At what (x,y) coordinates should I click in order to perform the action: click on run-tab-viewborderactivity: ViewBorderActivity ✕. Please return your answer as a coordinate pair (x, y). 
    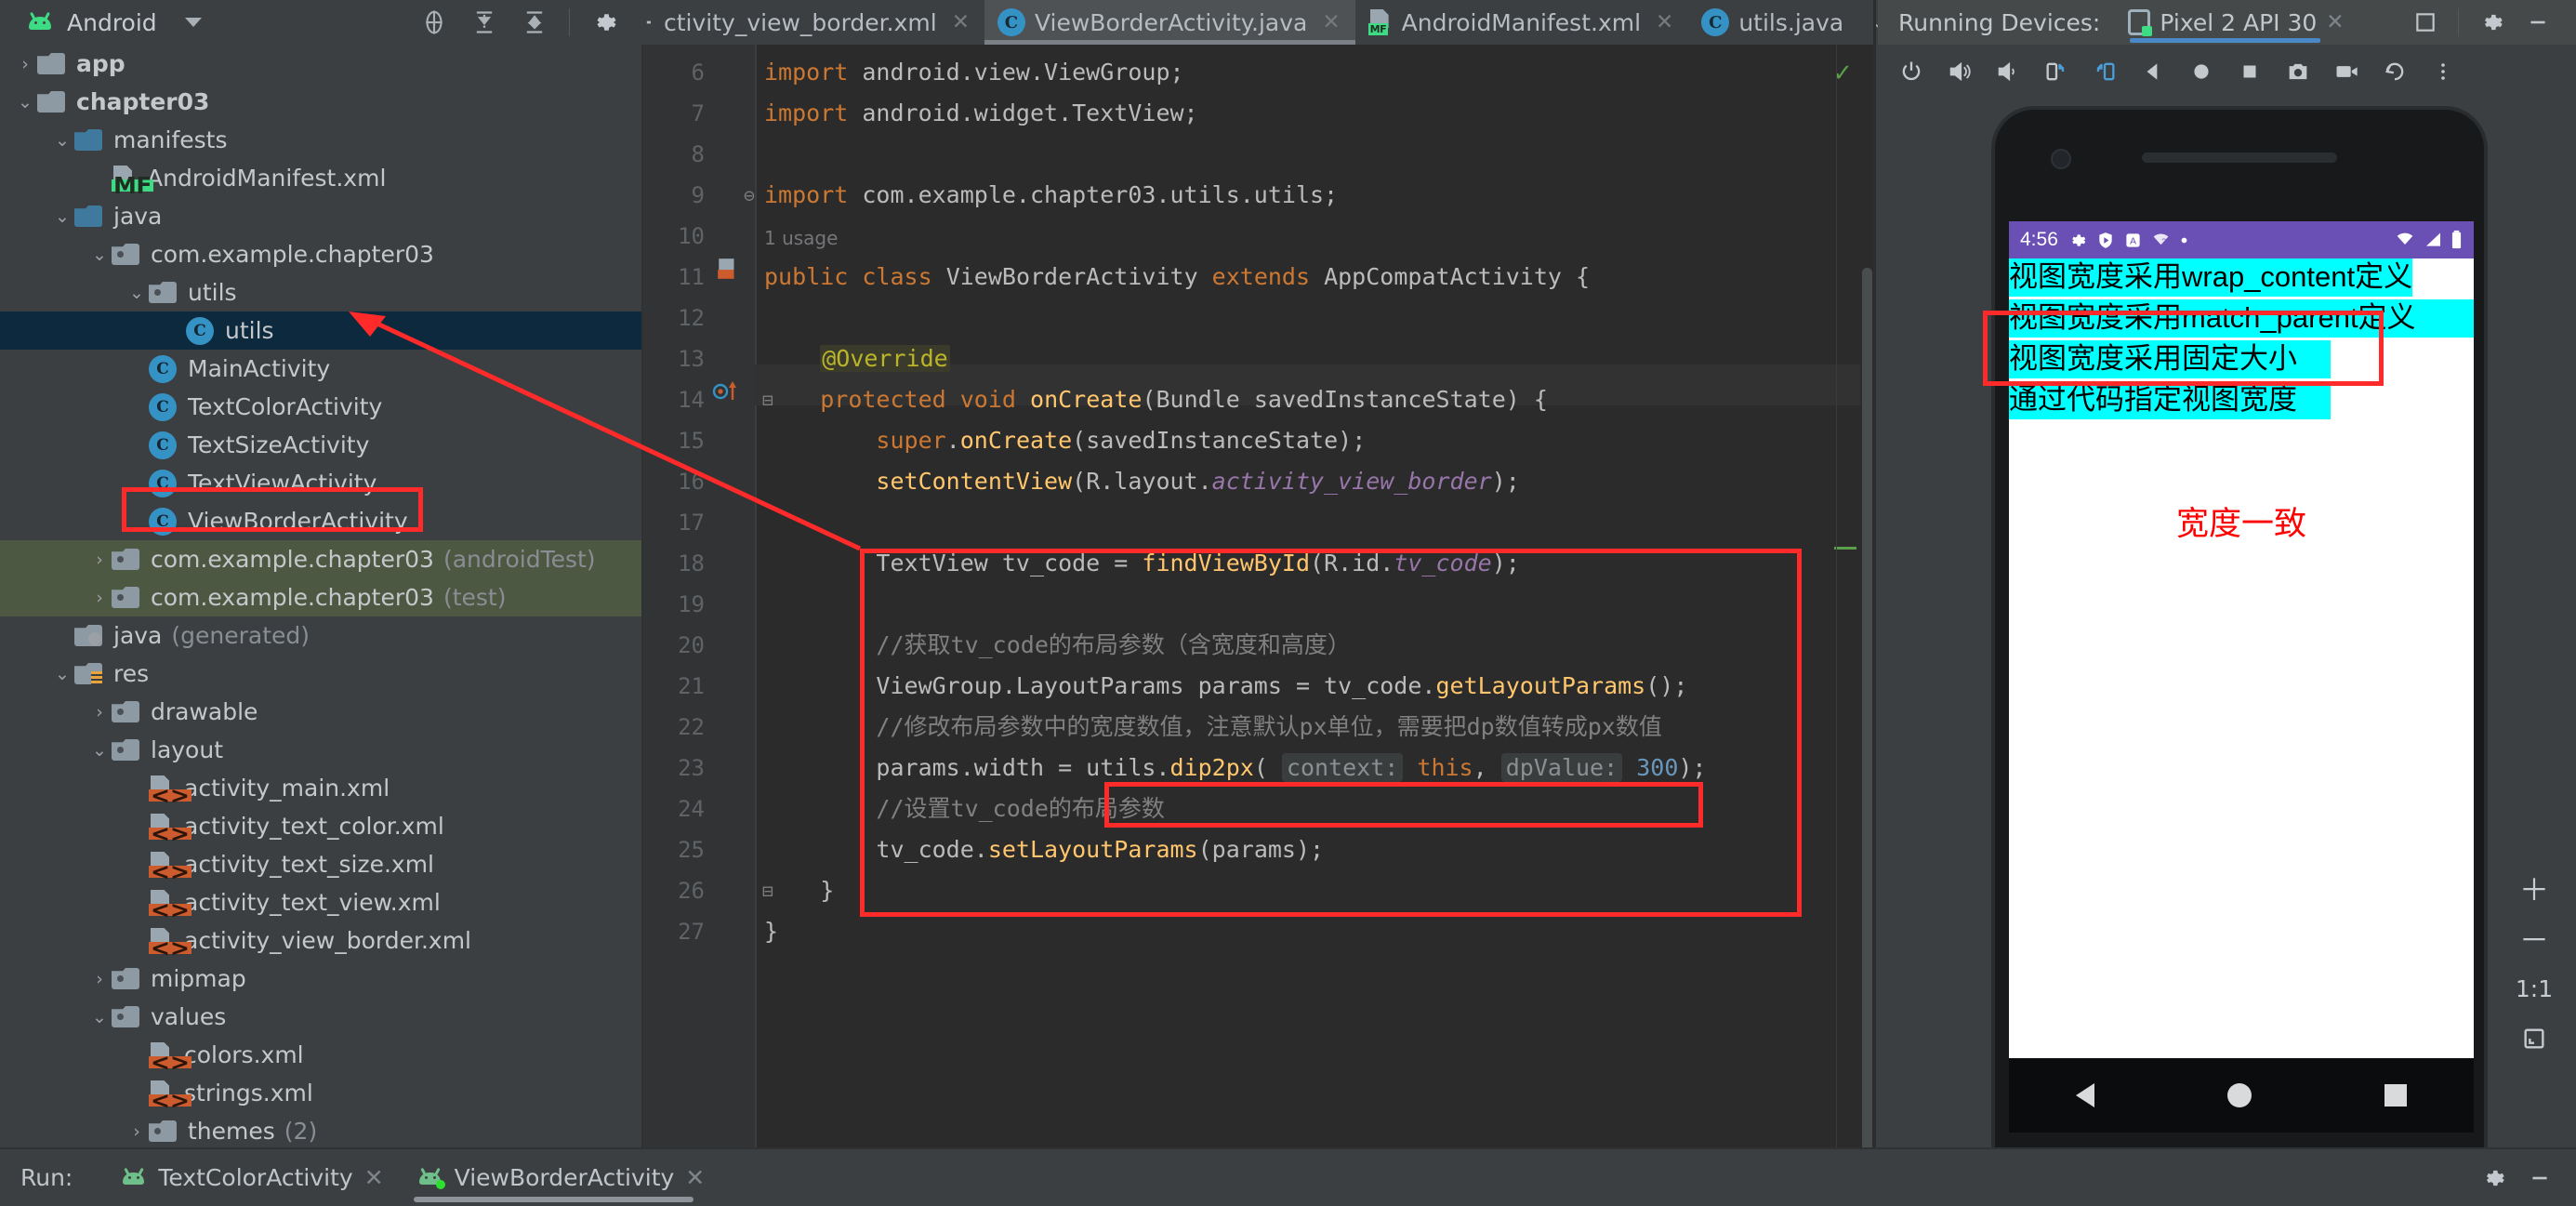
    Looking at the image, I should click on (561, 1177).